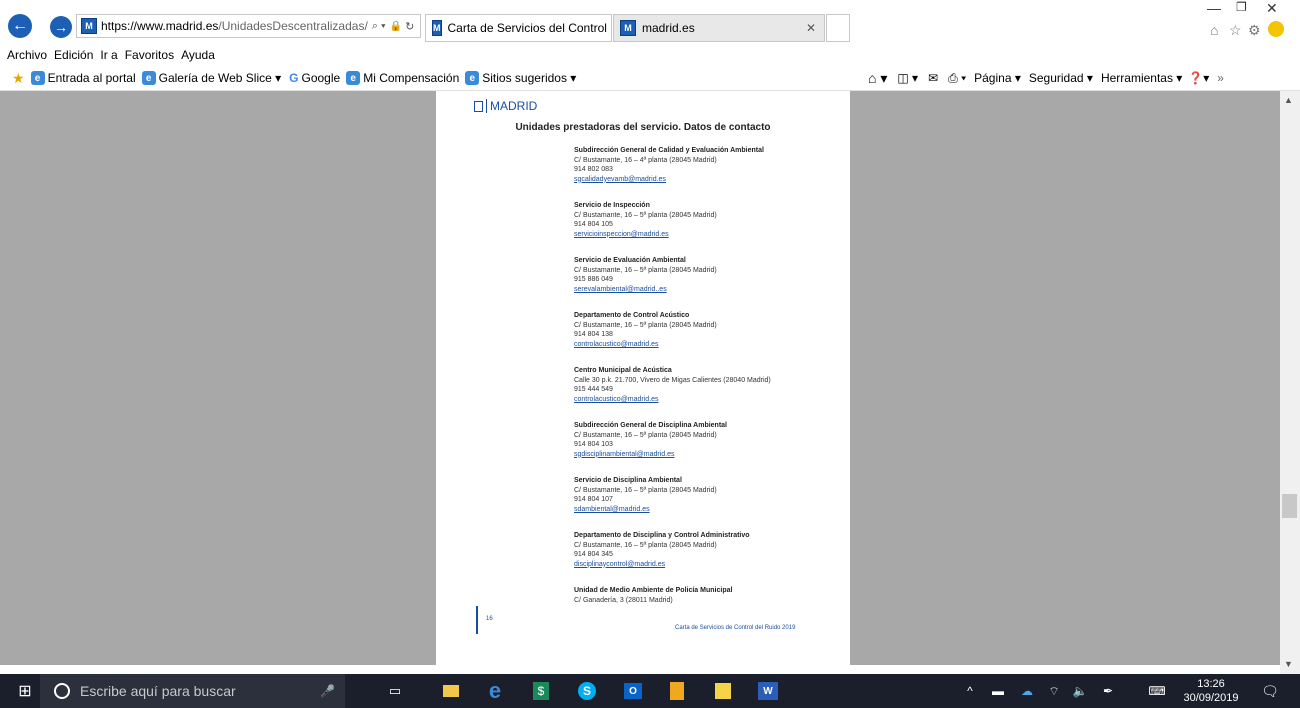 Image resolution: width=1300 pixels, height=708 pixels. What do you see at coordinates (20, 26) in the screenshot?
I see `back-button: ←` at bounding box center [20, 26].